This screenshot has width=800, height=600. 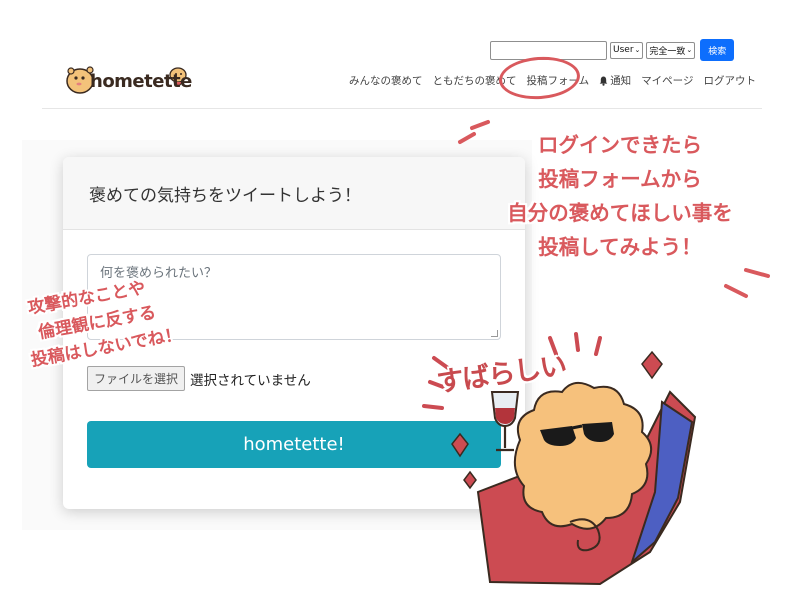 I want to click on instruction-callout: ログインできたら 投稿フォームから 自分の褒めてほしい事を 投稿してみよう！, so click(x=620, y=196).